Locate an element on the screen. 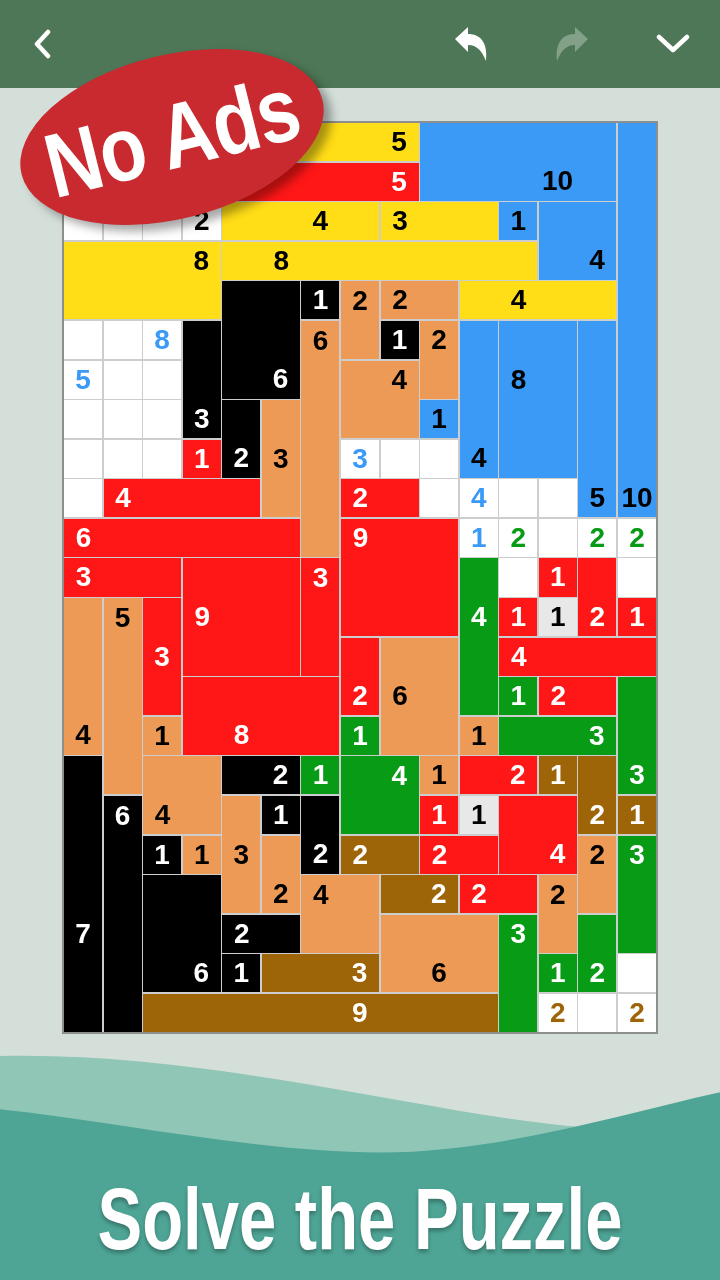  clue-number: 5 is located at coordinates (399, 181).